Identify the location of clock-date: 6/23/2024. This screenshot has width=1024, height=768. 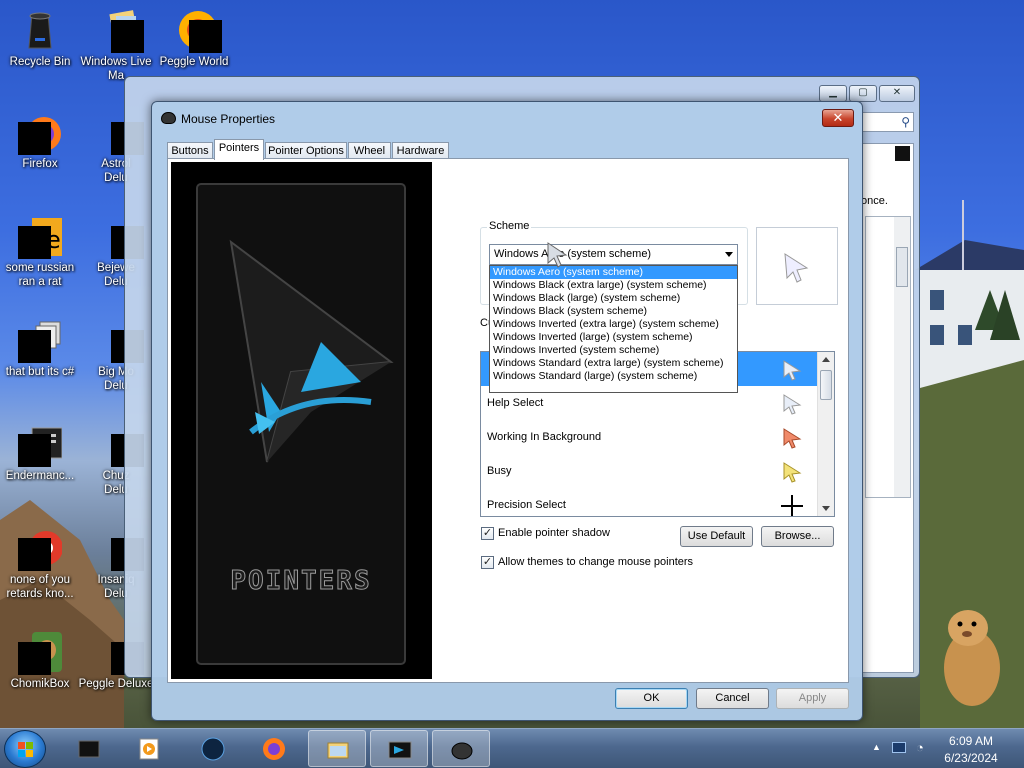
(971, 758).